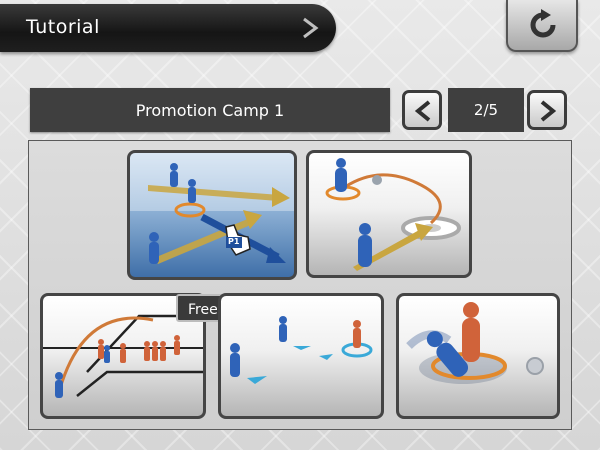 Image resolution: width=600 pixels, height=450 pixels. I want to click on refresh-icon, so click(543, 23).